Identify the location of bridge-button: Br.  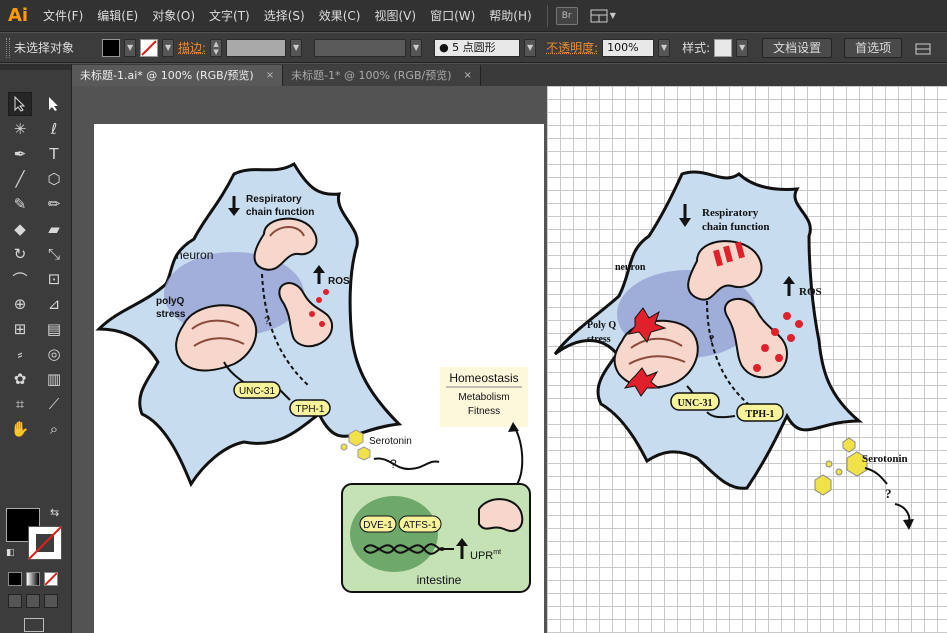
(566, 15).